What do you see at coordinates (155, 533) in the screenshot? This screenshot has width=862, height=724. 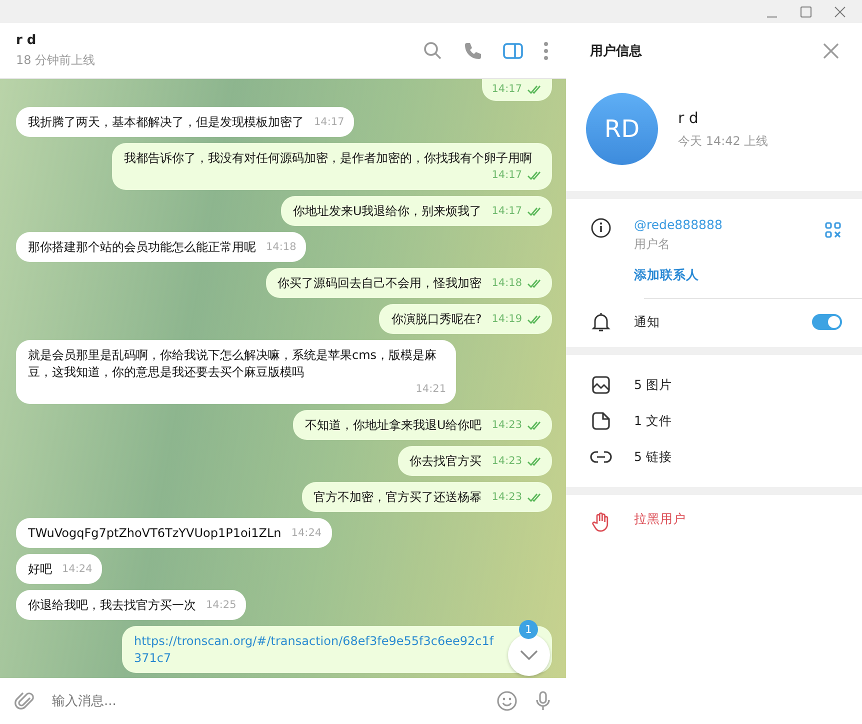 I see `message-text: TWuVogqFg7ptZhoVT6TzYVUop1P1oi1ZLn` at bounding box center [155, 533].